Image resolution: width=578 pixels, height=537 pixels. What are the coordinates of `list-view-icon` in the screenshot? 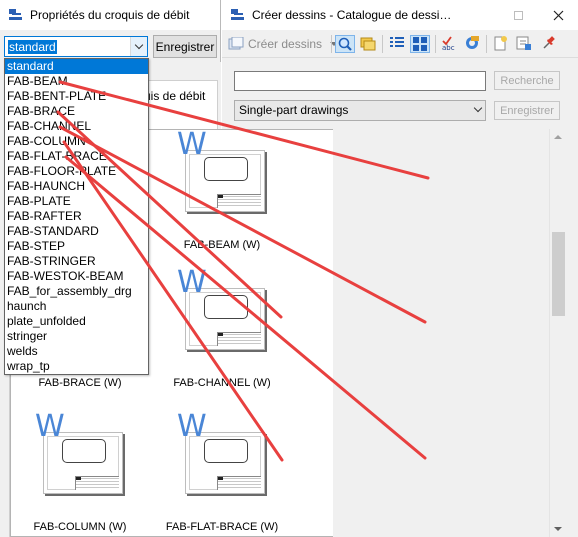 It's located at (397, 42).